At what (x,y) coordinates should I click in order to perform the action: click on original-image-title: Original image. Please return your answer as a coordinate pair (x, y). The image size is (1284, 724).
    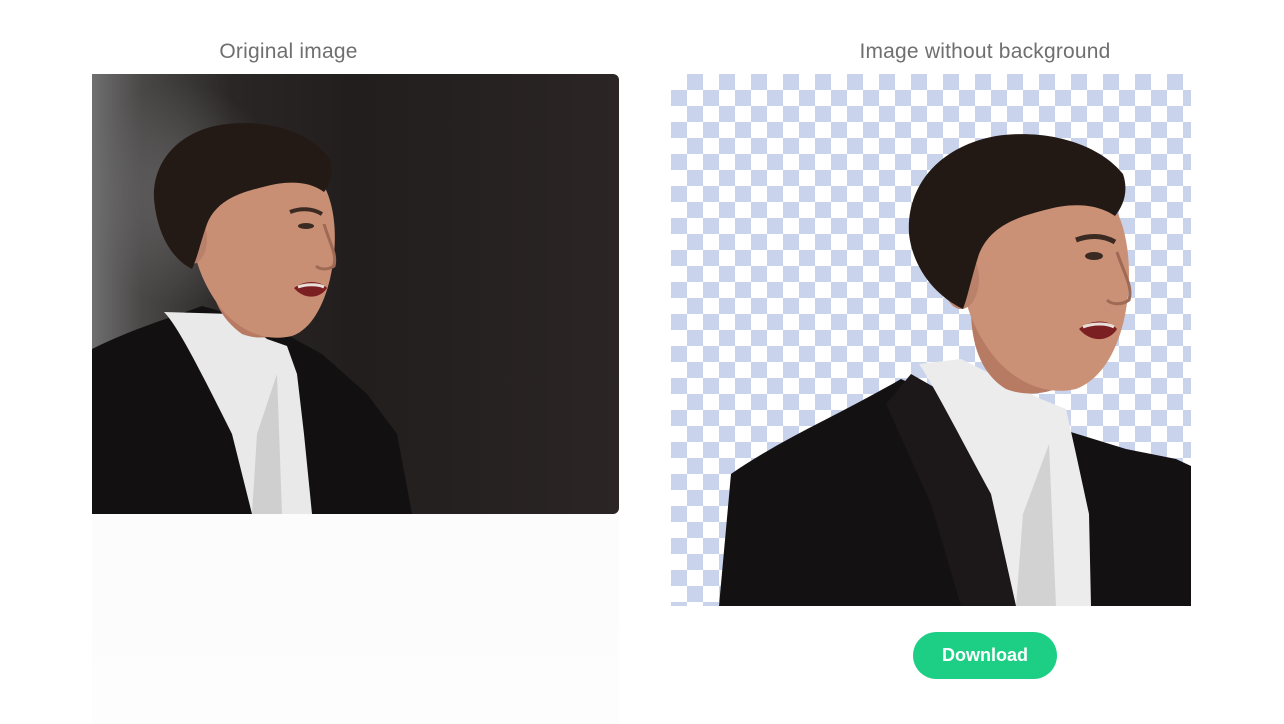
    Looking at the image, I should click on (288, 51).